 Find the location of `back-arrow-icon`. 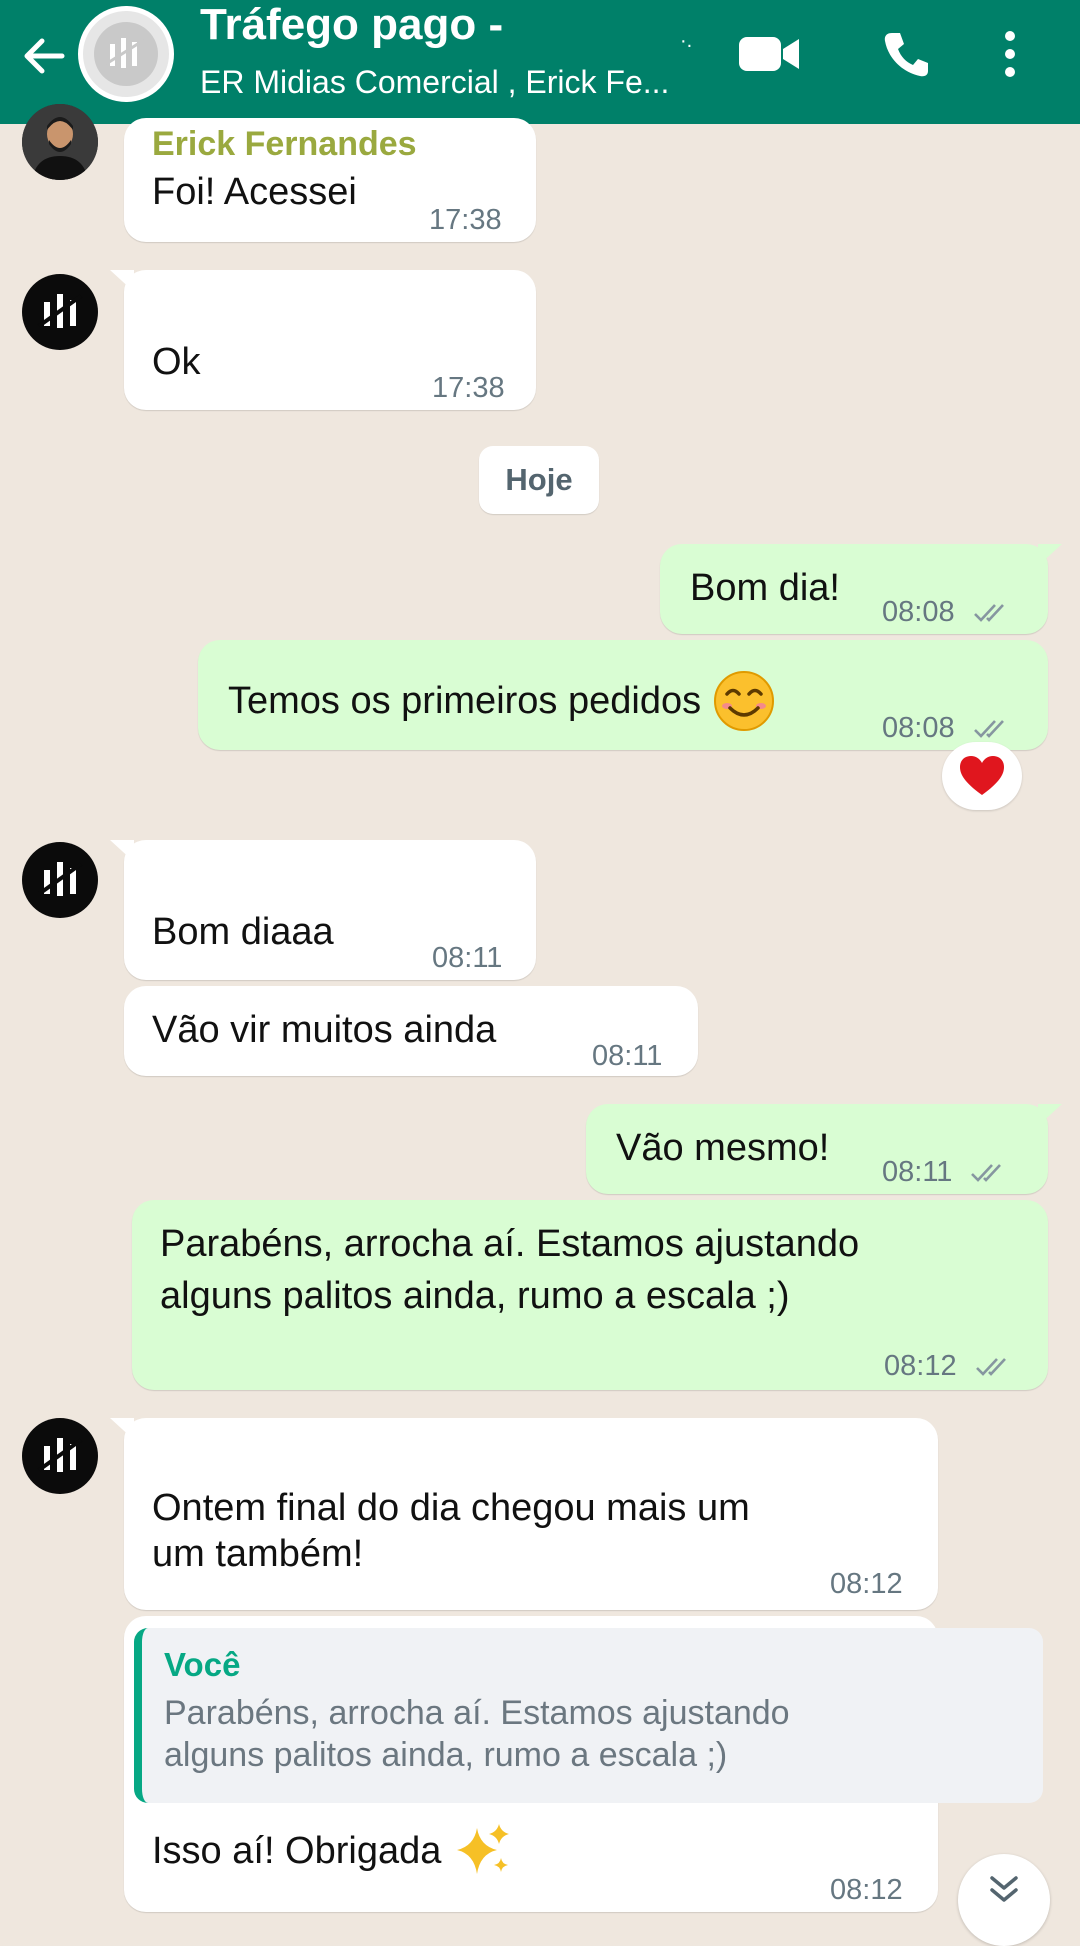

back-arrow-icon is located at coordinates (44, 56).